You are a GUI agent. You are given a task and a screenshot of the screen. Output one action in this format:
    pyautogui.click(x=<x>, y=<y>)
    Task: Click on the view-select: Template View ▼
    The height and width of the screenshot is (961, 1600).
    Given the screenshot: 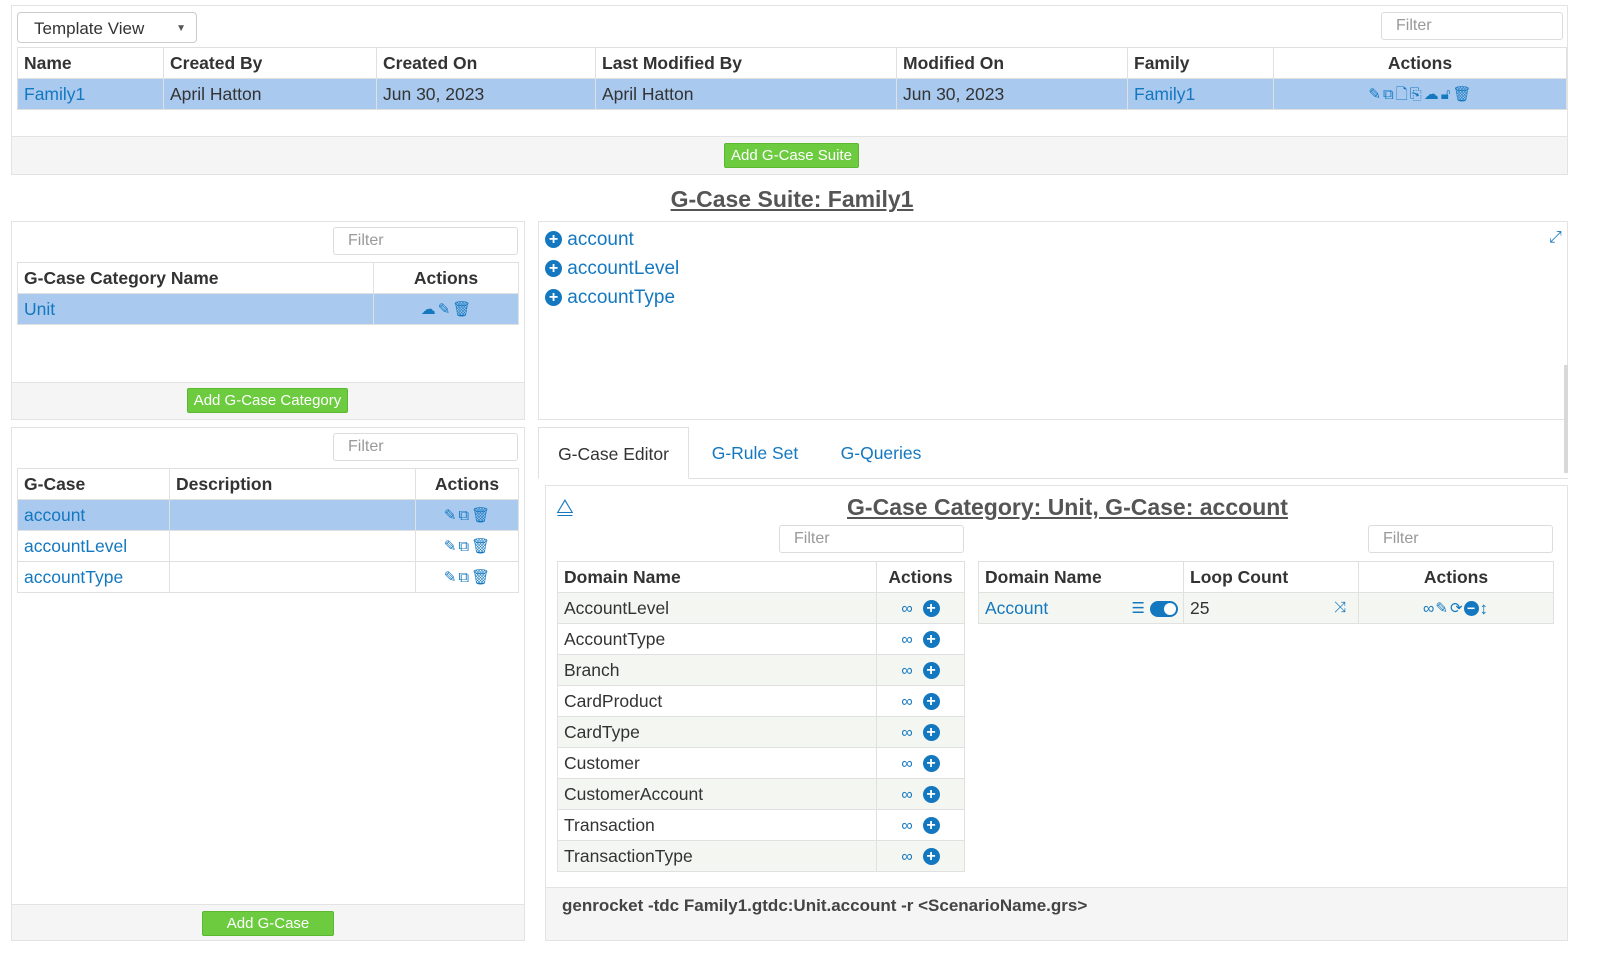 What is the action you would take?
    pyautogui.click(x=107, y=27)
    